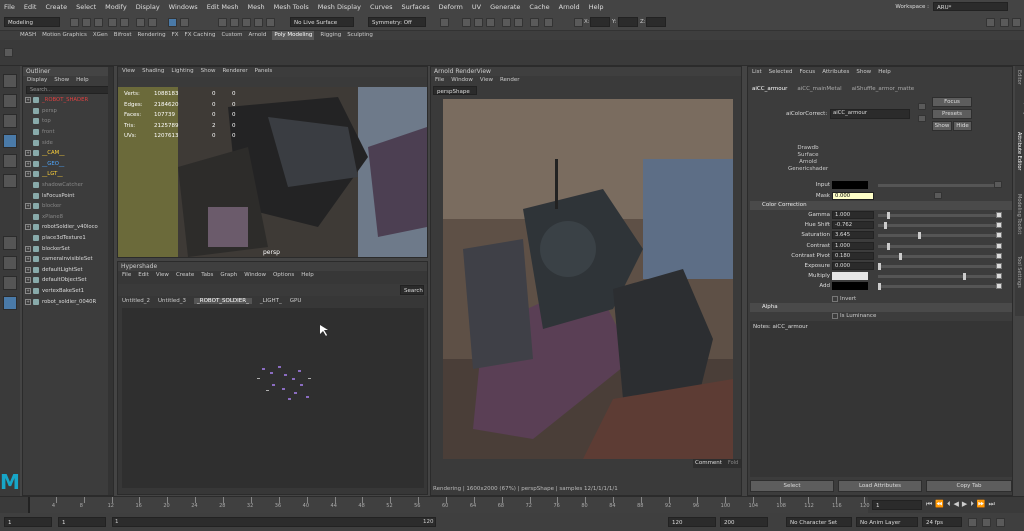 This screenshot has height=531, width=1024. What do you see at coordinates (231, 35) in the screenshot?
I see `shelf-tab-custom: Custom` at bounding box center [231, 35].